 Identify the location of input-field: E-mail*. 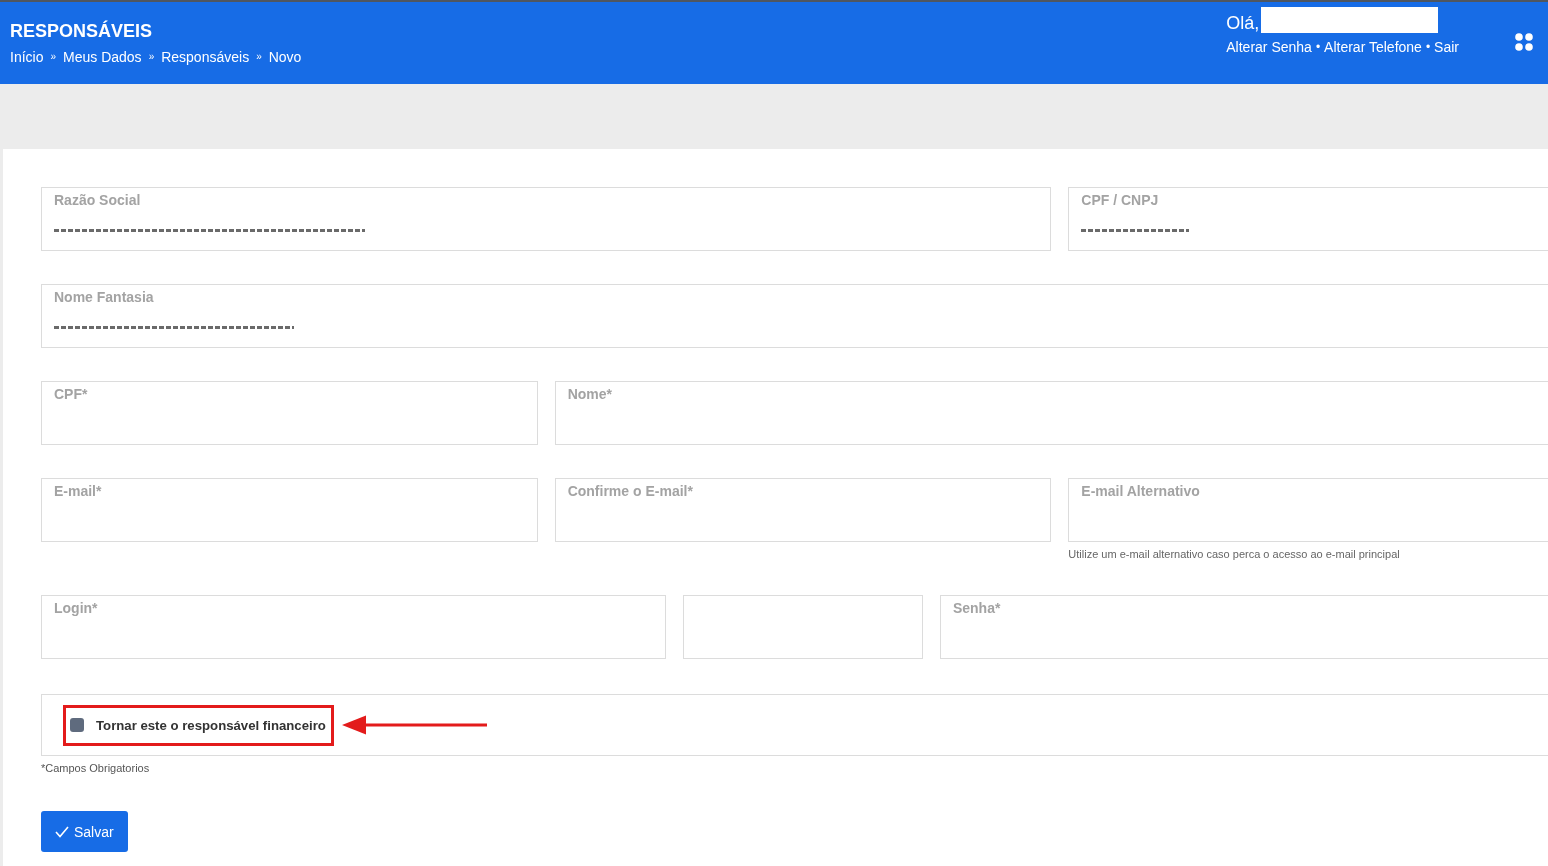
(289, 510).